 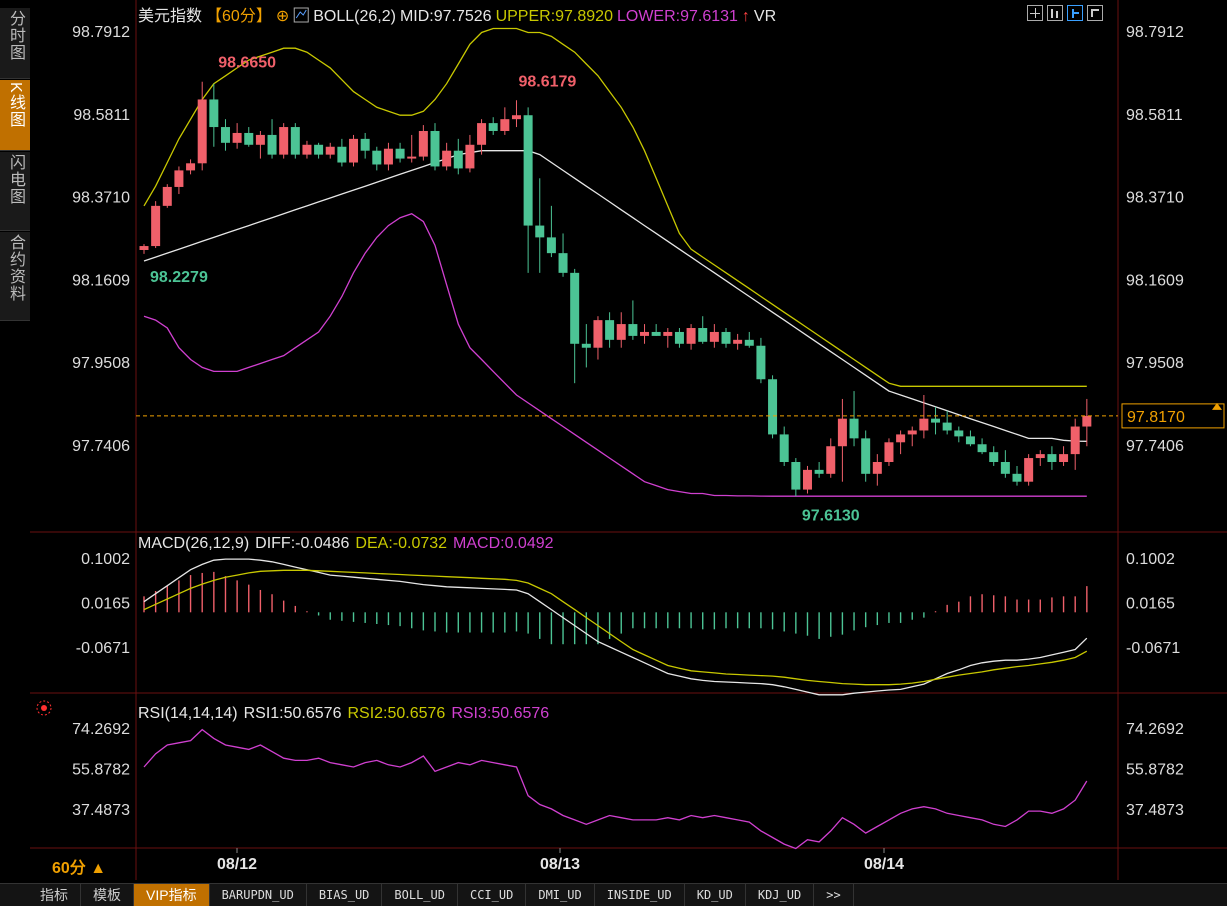 What do you see at coordinates (1155, 810) in the screenshot?
I see `rsi-tick-right: 37.4873` at bounding box center [1155, 810].